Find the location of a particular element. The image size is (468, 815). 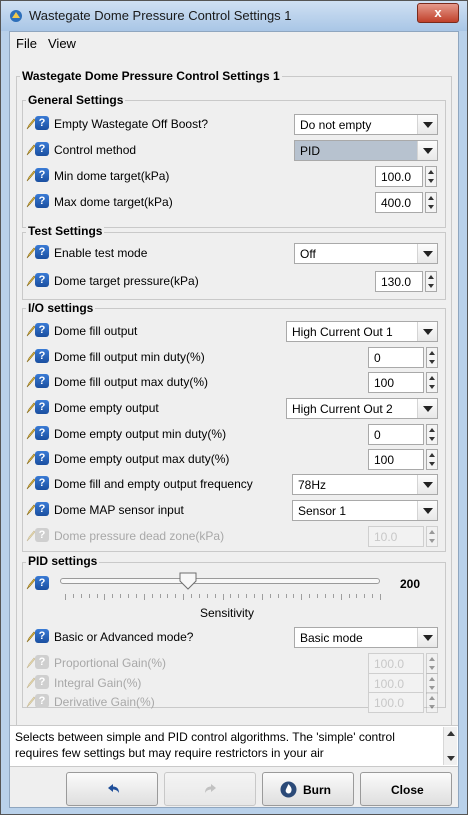

row-max-dome-target: ? Max dome target(kPa) 400.0 is located at coordinates (235, 203).